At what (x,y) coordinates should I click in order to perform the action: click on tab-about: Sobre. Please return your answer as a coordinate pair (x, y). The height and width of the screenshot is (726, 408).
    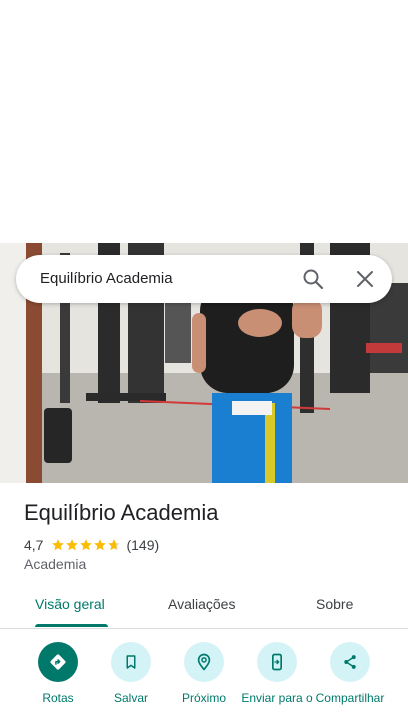
    Looking at the image, I should click on (334, 604).